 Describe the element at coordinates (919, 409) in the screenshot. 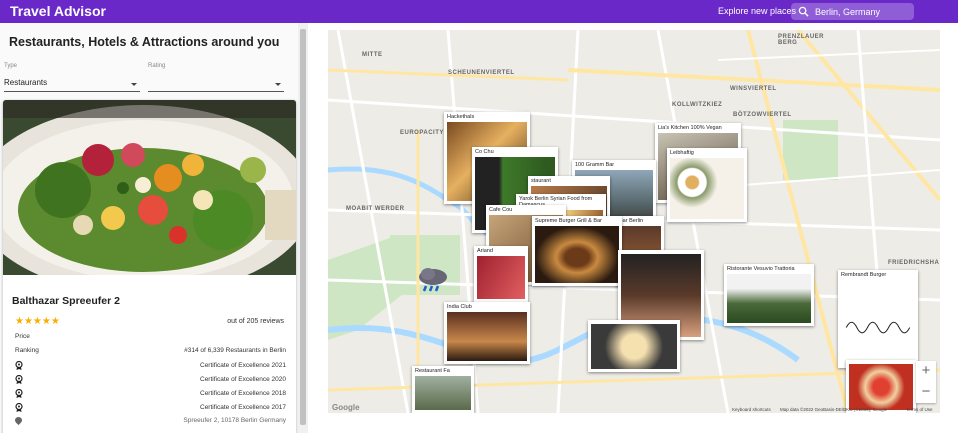

I see `terms-link: Terms of Use` at that location.